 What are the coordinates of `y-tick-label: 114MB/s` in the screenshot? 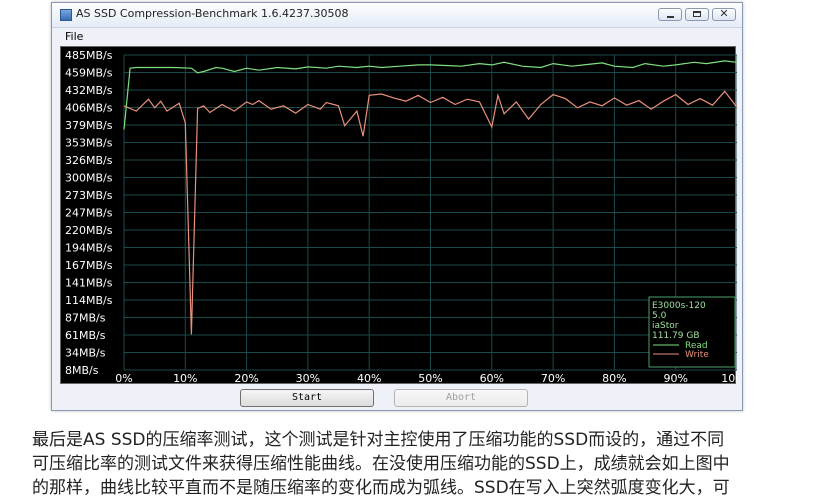 It's located at (89, 300).